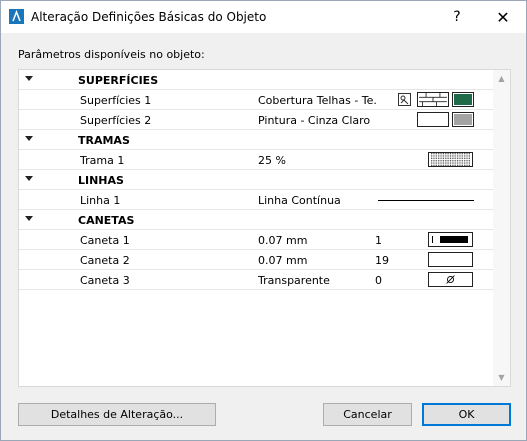 This screenshot has width=527, height=441. What do you see at coordinates (466, 414) in the screenshot?
I see `ok-button: OK` at bounding box center [466, 414].